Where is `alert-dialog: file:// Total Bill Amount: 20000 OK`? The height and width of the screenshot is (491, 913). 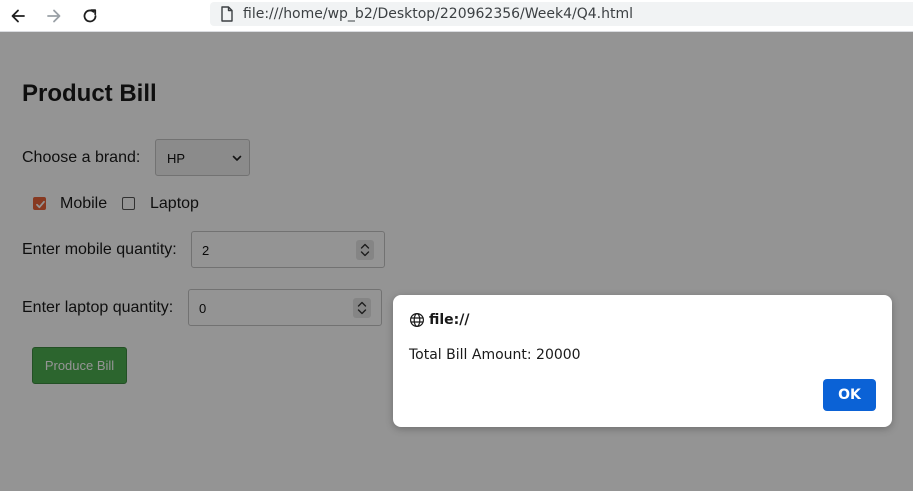
alert-dialog: file:// Total Bill Amount: 20000 OK is located at coordinates (642, 361).